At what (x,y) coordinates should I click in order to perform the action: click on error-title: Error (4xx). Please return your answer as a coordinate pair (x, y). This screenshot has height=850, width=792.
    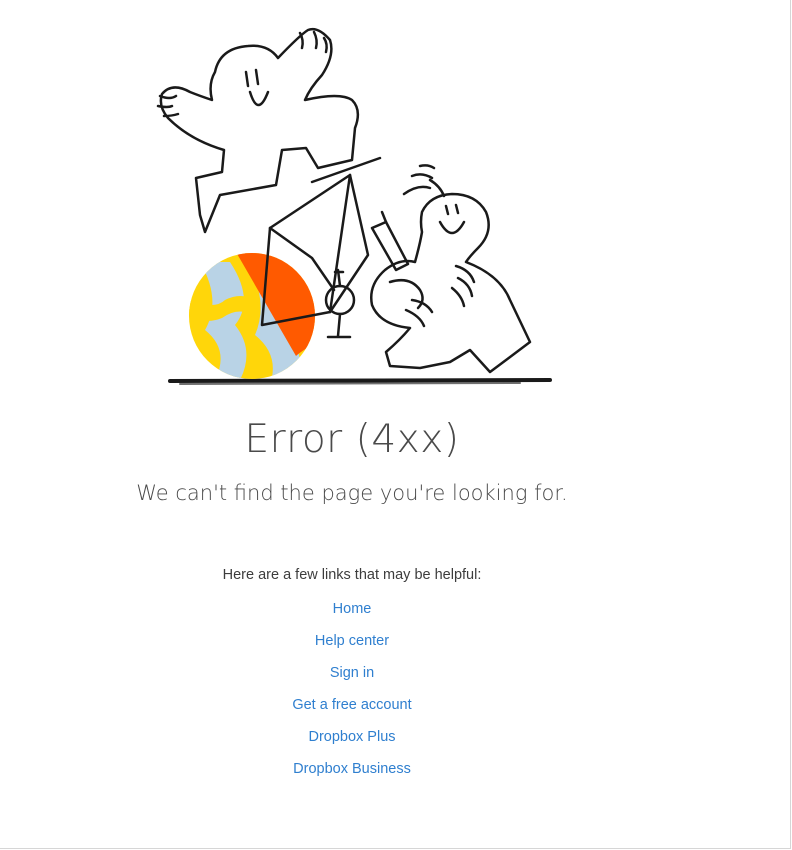
    Looking at the image, I should click on (352, 439).